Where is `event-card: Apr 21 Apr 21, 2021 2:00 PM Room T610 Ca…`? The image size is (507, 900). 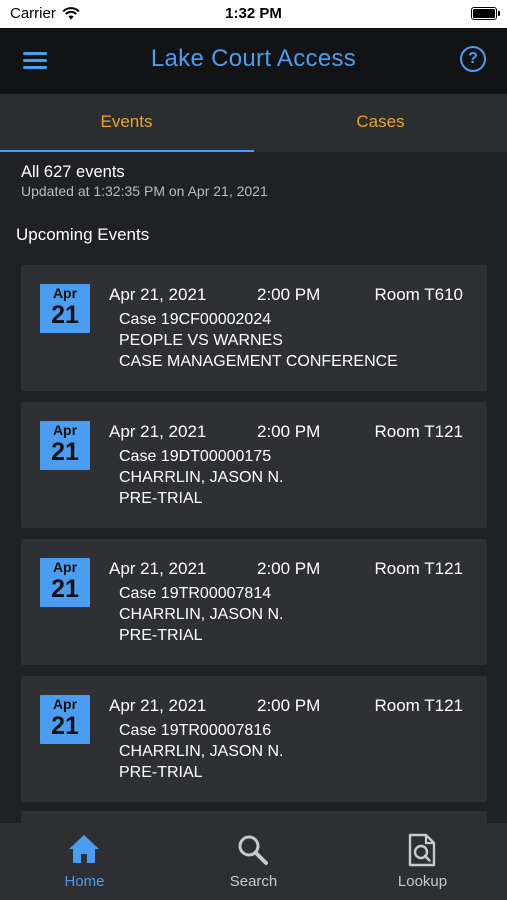 event-card: Apr 21 Apr 21, 2021 2:00 PM Room T610 Ca… is located at coordinates (254, 328).